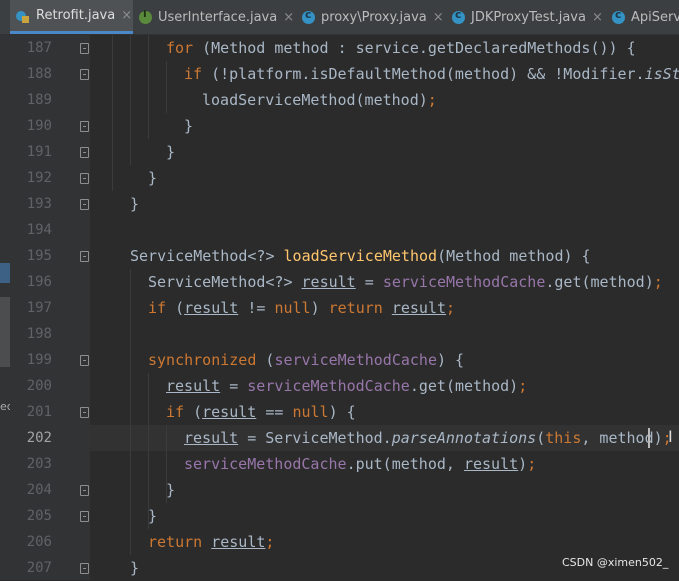 The image size is (679, 581). I want to click on line-number: 201, so click(39, 412).